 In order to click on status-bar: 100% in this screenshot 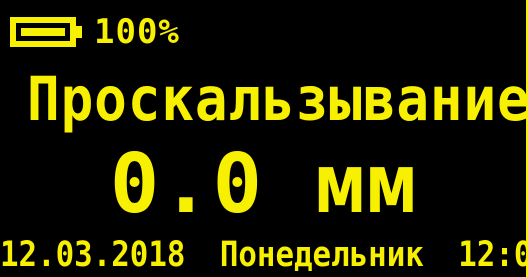, I will do `click(95, 32)`.